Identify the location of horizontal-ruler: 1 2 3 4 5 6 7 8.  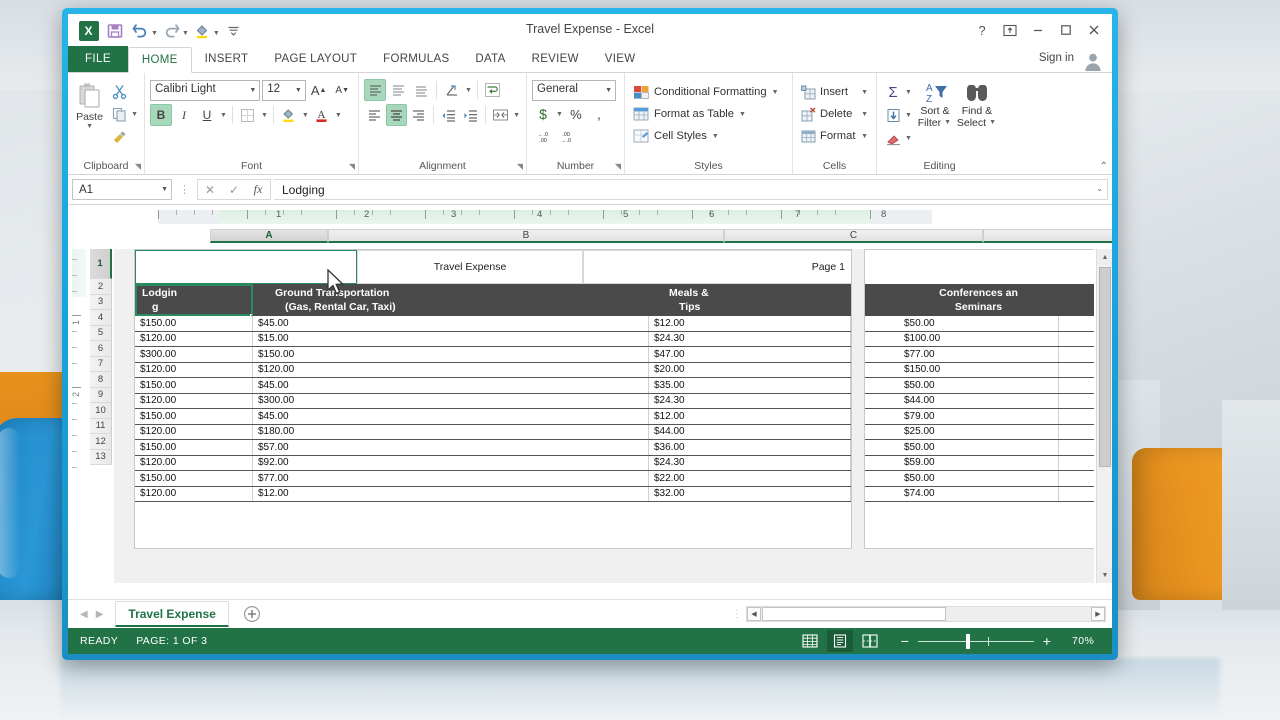
(592, 217).